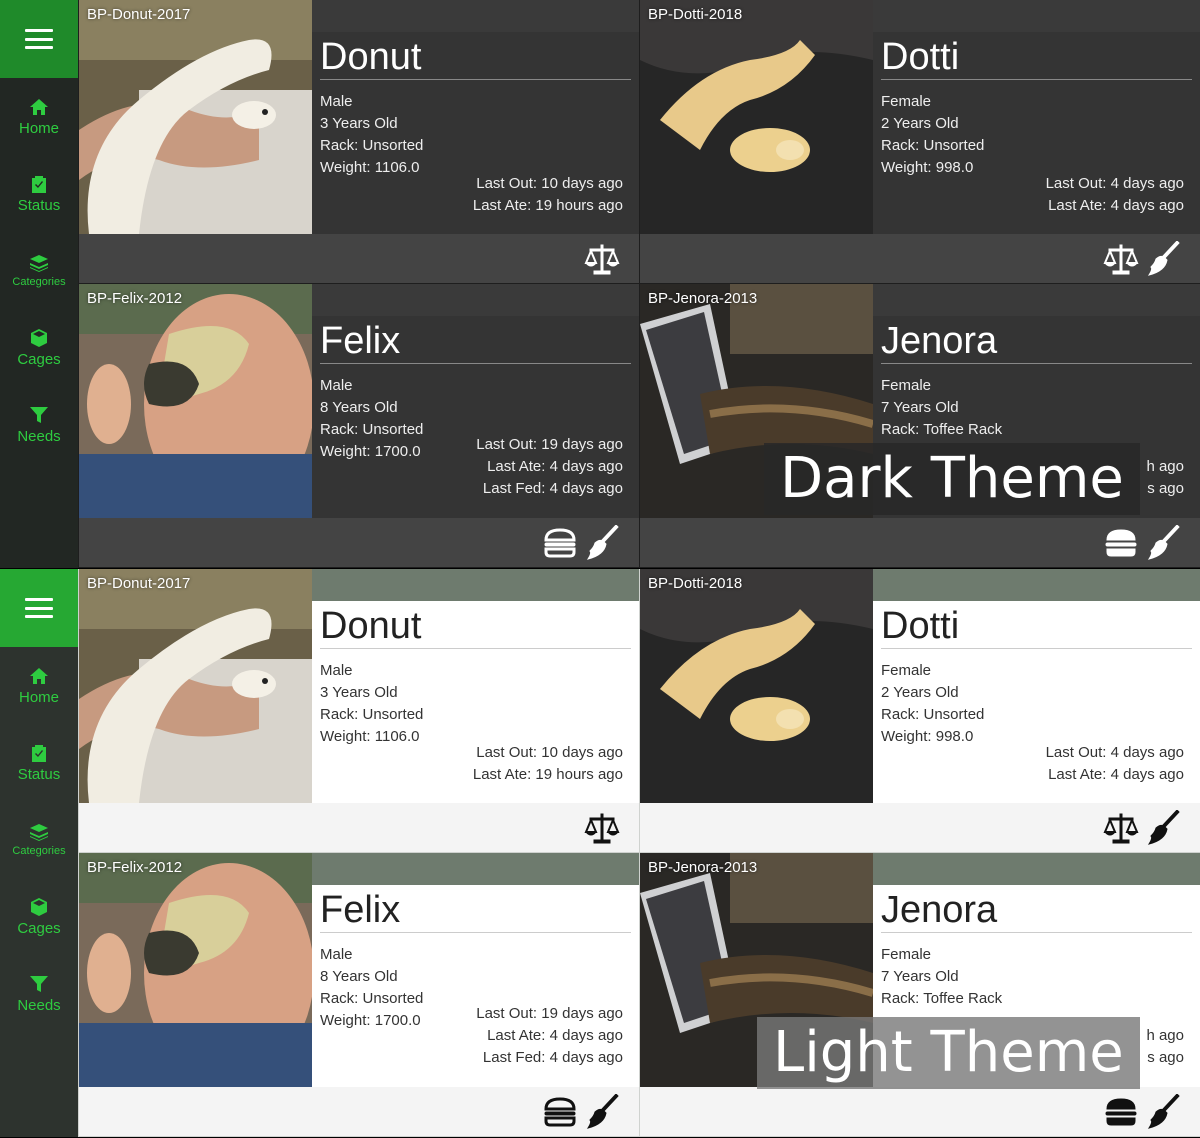 The image size is (1200, 1138). I want to click on last-out: Last Out: 4 days ago, so click(1114, 183).